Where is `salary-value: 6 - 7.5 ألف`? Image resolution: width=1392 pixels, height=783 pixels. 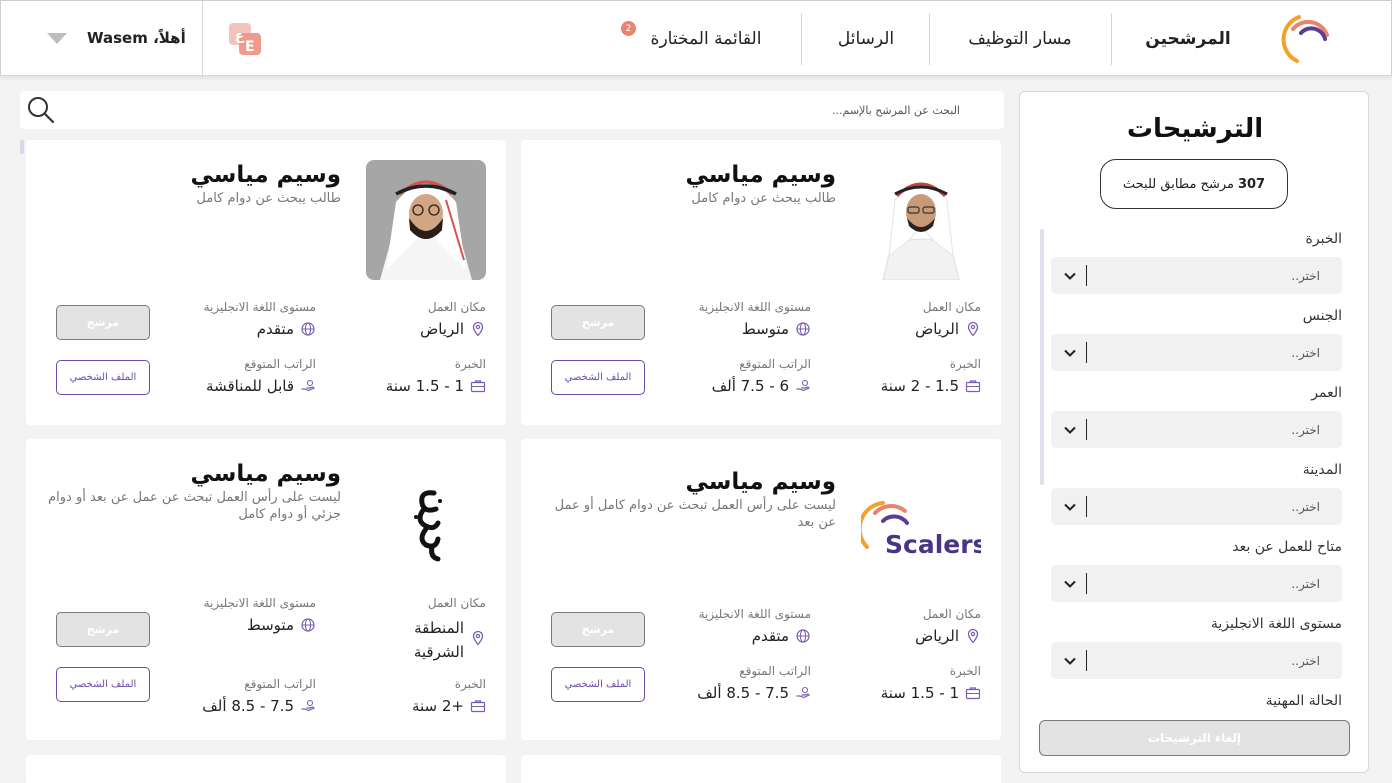
salary-value: 6 - 7.5 ألف is located at coordinates (761, 386).